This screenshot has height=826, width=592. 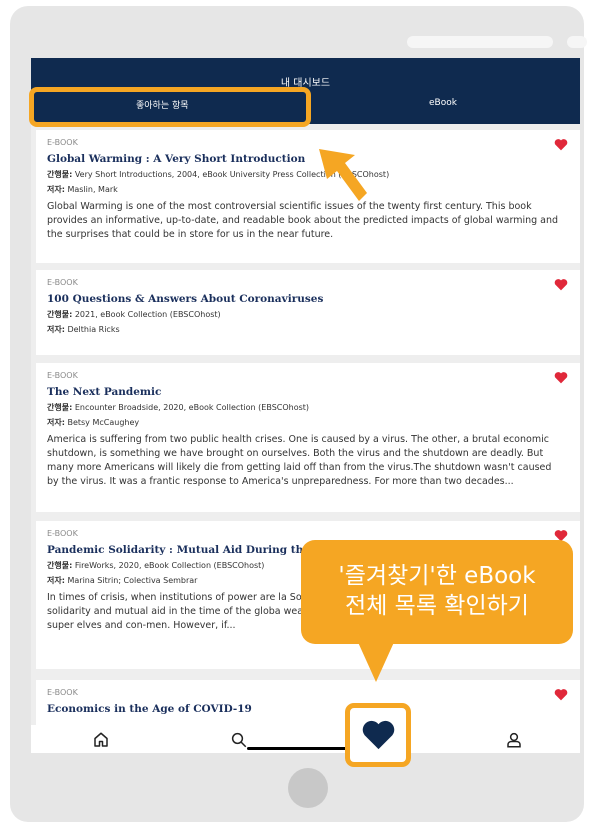 What do you see at coordinates (437, 576) in the screenshot?
I see `callout-line-1: '즐겨찾기'한 eBook` at bounding box center [437, 576].